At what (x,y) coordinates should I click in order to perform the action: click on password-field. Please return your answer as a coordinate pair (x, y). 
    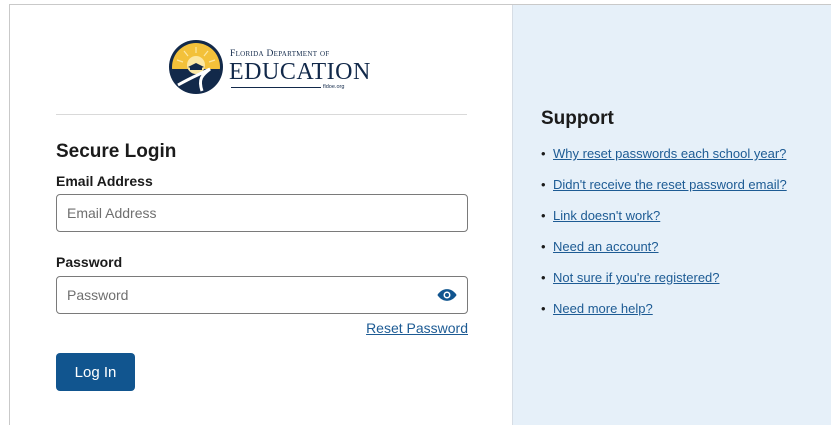
    Looking at the image, I should click on (262, 295).